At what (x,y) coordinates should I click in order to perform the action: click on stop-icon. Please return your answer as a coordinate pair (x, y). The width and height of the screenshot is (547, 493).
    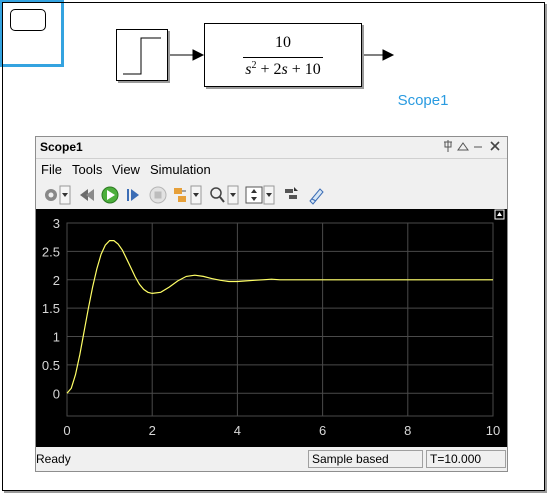
    Looking at the image, I should click on (158, 195).